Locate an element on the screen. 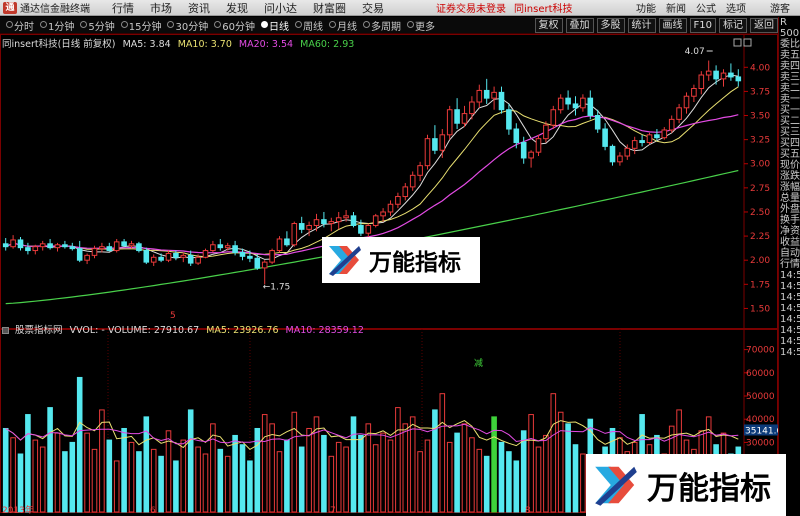  period-15min: 15分钟 is located at coordinates (140, 25).